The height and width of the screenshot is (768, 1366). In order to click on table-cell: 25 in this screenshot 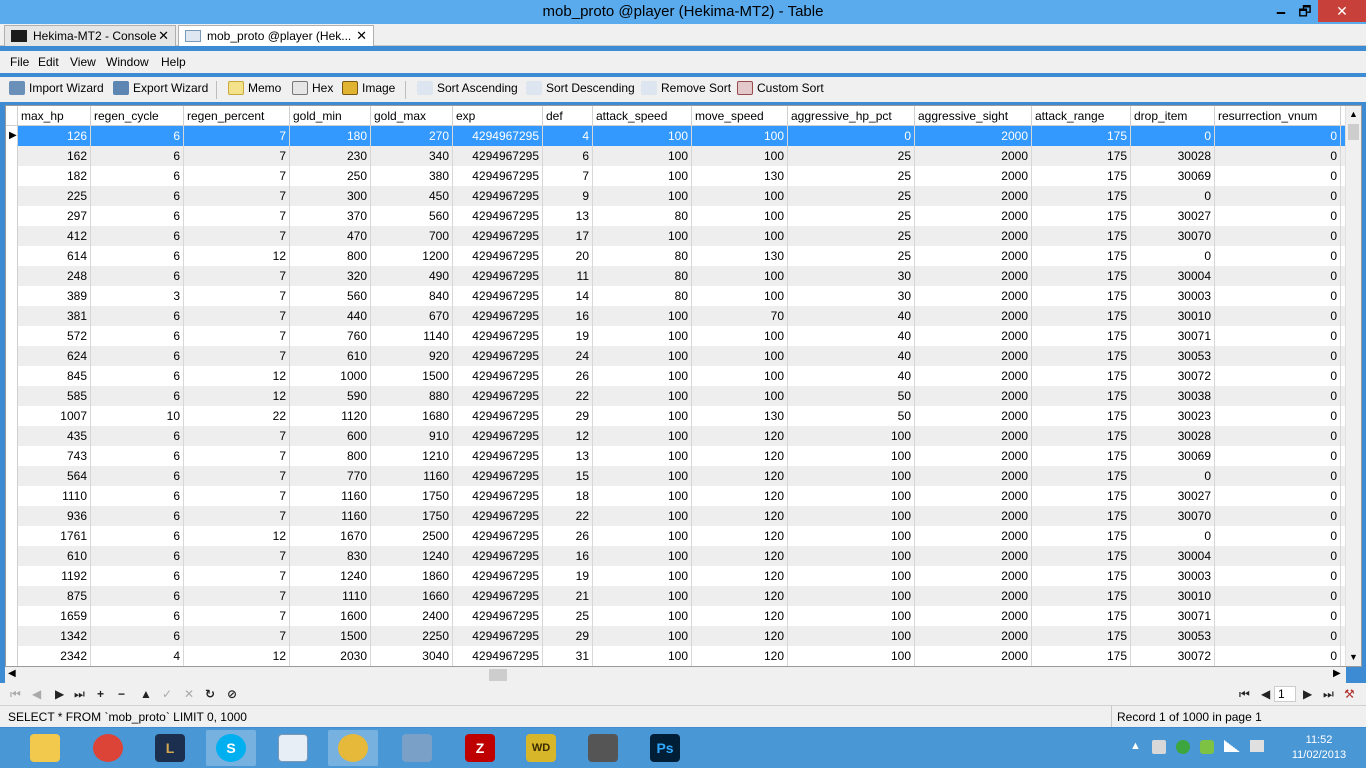, I will do `click(851, 216)`.